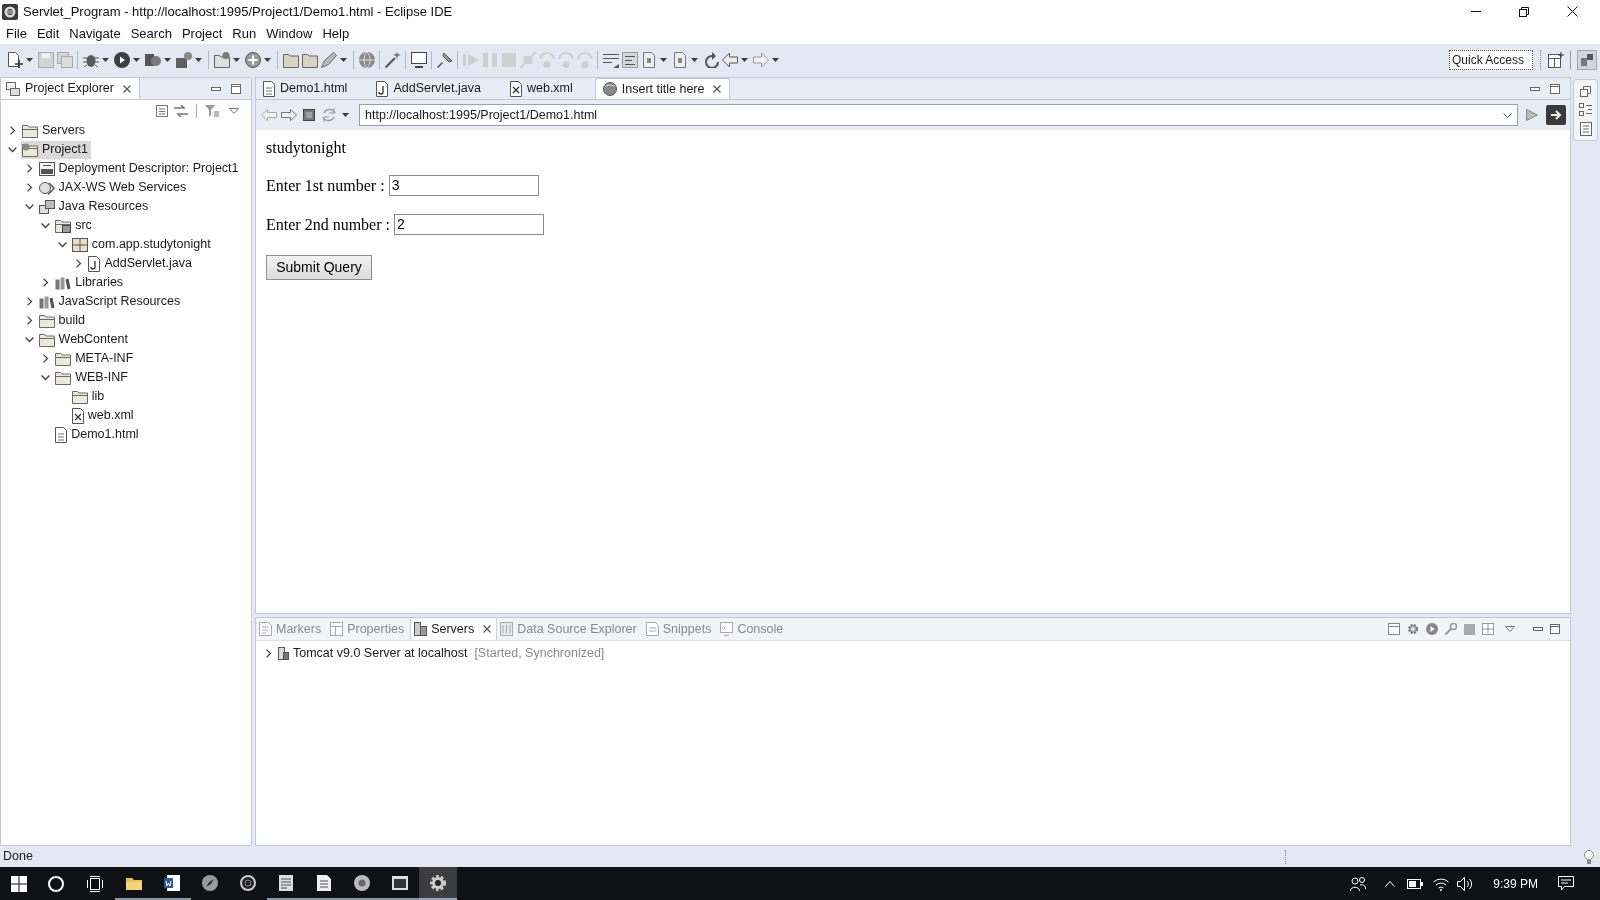  What do you see at coordinates (1432, 629) in the screenshot?
I see `play-circle-icon` at bounding box center [1432, 629].